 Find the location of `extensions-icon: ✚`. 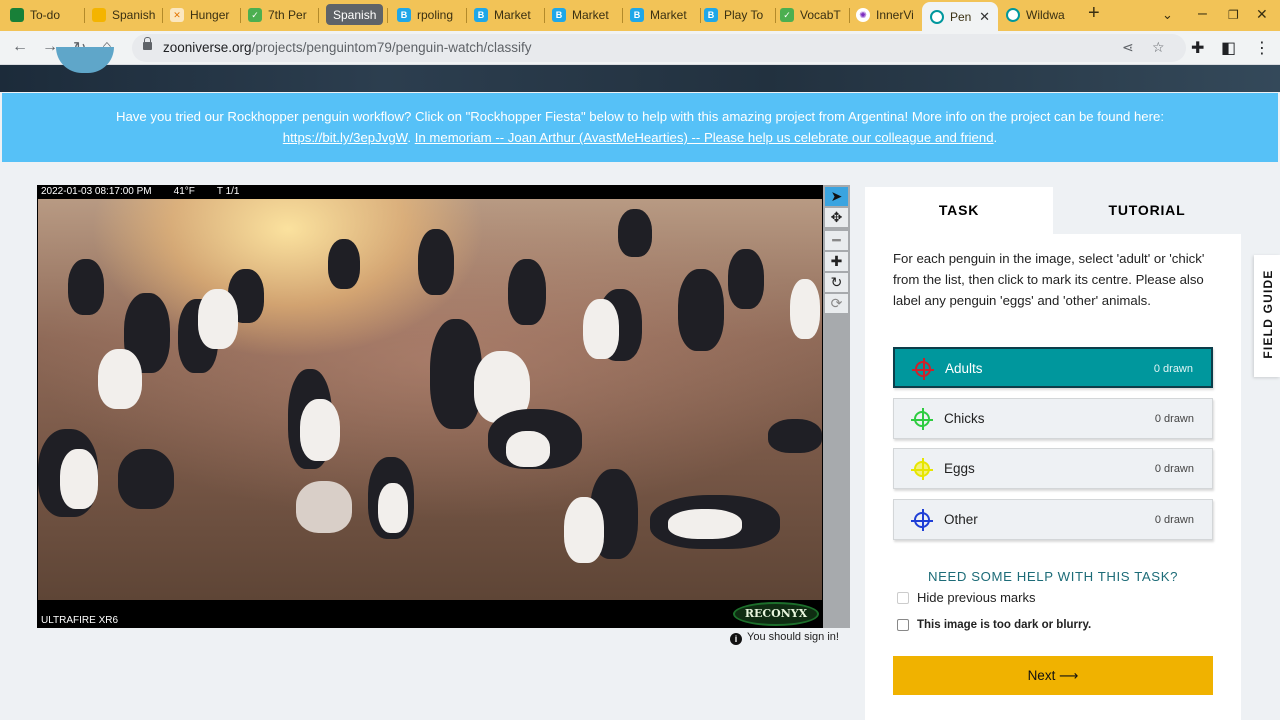

extensions-icon: ✚ is located at coordinates (1197, 48).